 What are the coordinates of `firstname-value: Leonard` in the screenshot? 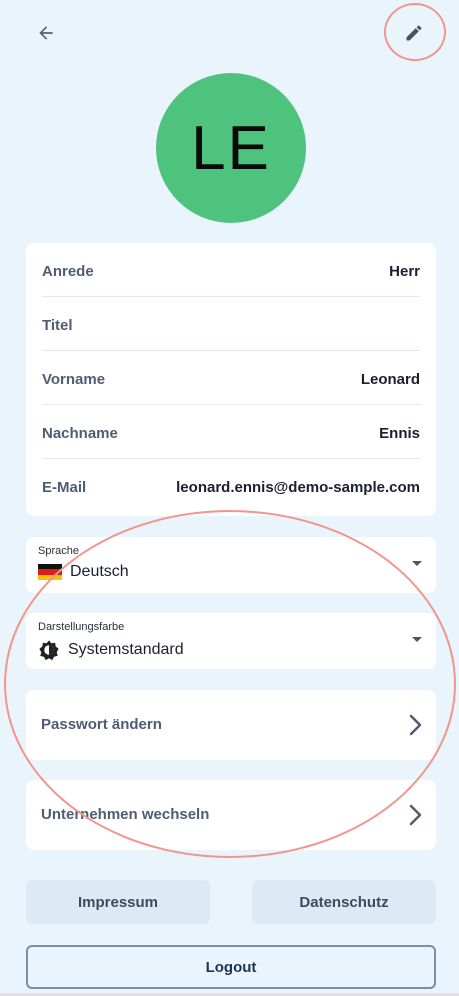 It's located at (390, 379).